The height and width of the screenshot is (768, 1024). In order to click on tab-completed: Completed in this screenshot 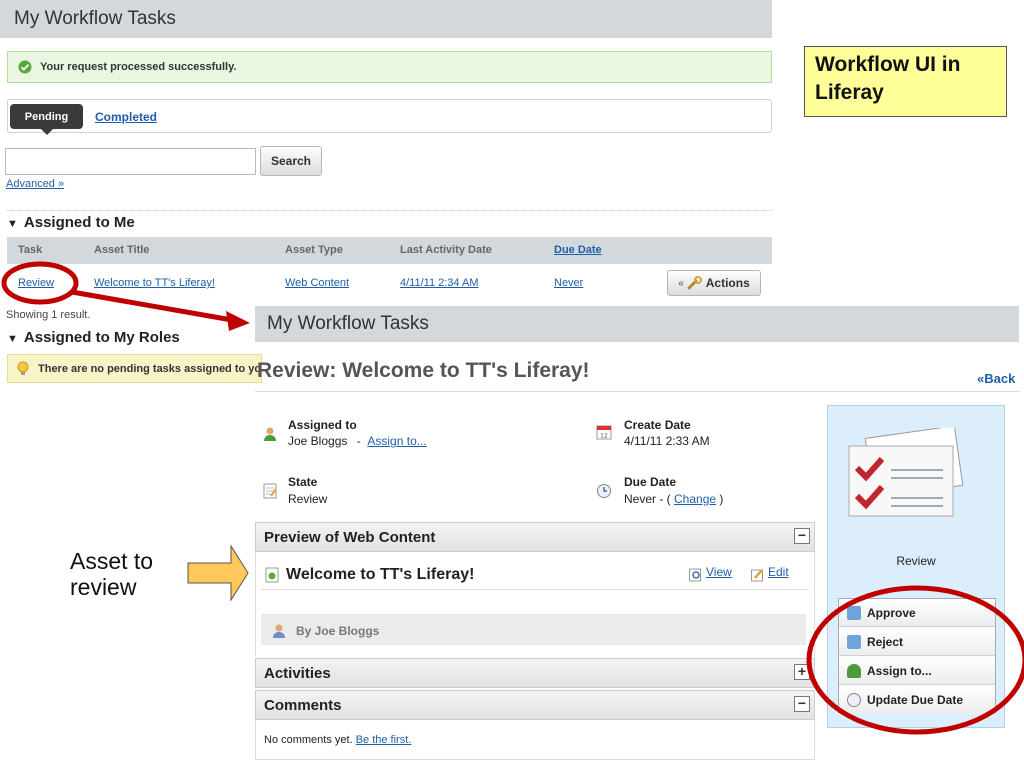, I will do `click(126, 117)`.